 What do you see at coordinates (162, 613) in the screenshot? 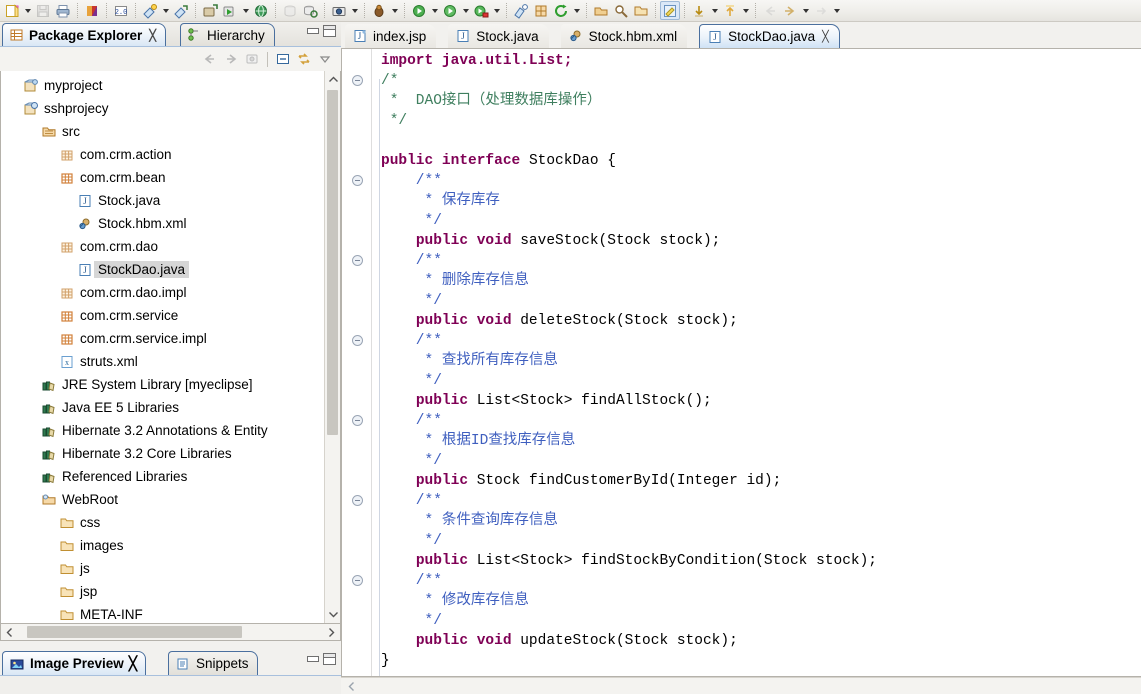
I see `tree-item-meta-inf: META-INF` at bounding box center [162, 613].